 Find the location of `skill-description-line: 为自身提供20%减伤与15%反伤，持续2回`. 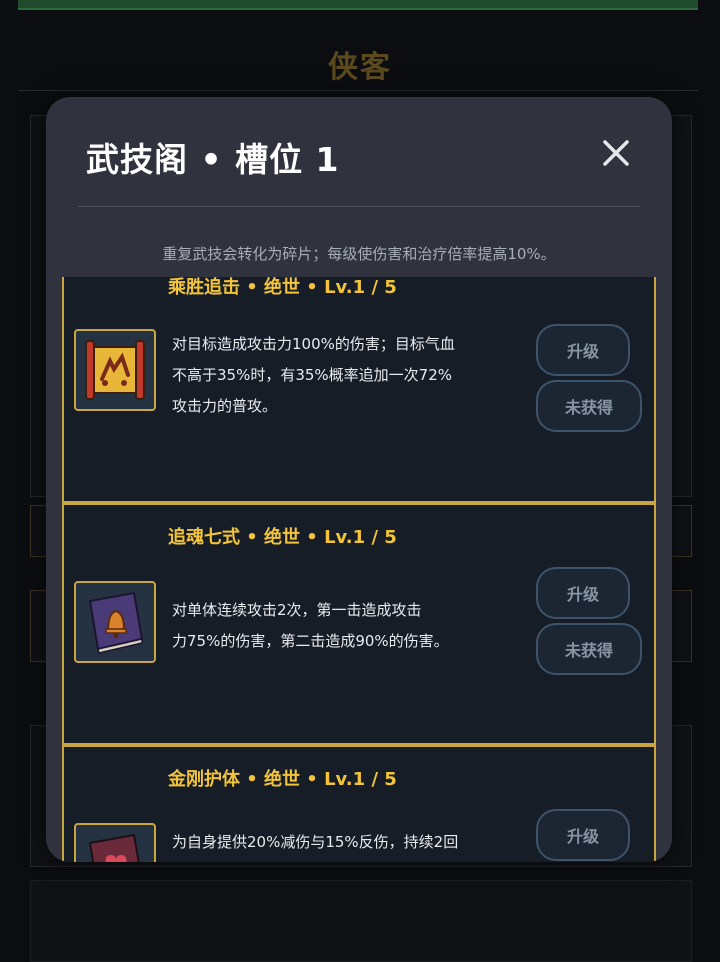

skill-description-line: 为自身提供20%减伤与15%反伤，持续2回 is located at coordinates (315, 842).